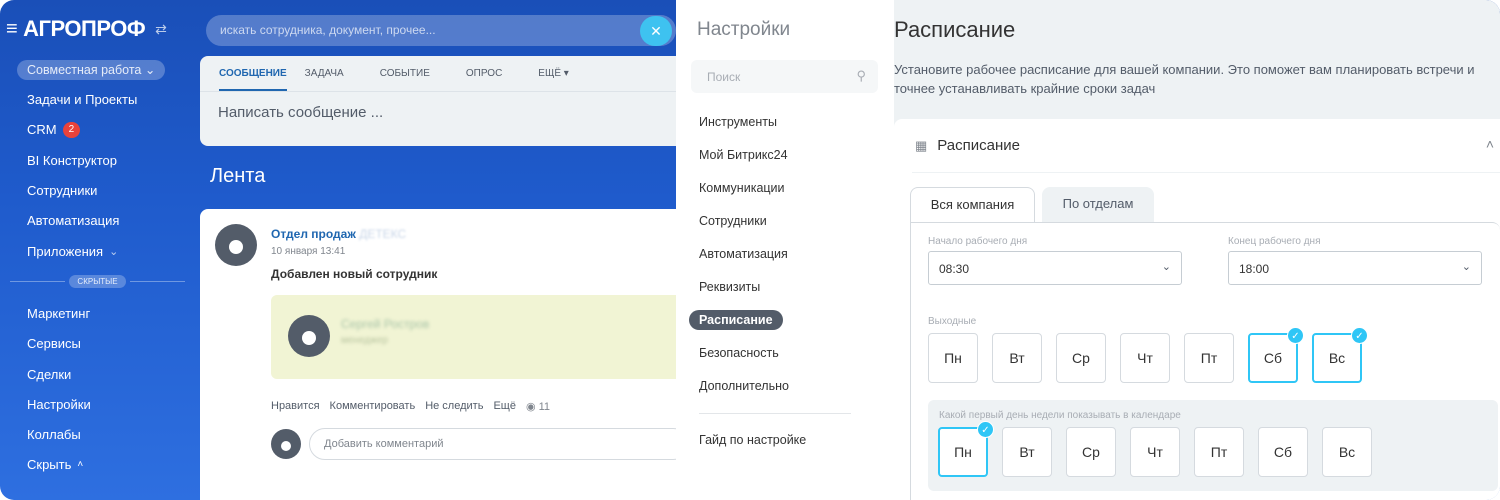 Image resolution: width=1500 pixels, height=500 pixels. I want to click on menu-icon: ≡, so click(12, 29).